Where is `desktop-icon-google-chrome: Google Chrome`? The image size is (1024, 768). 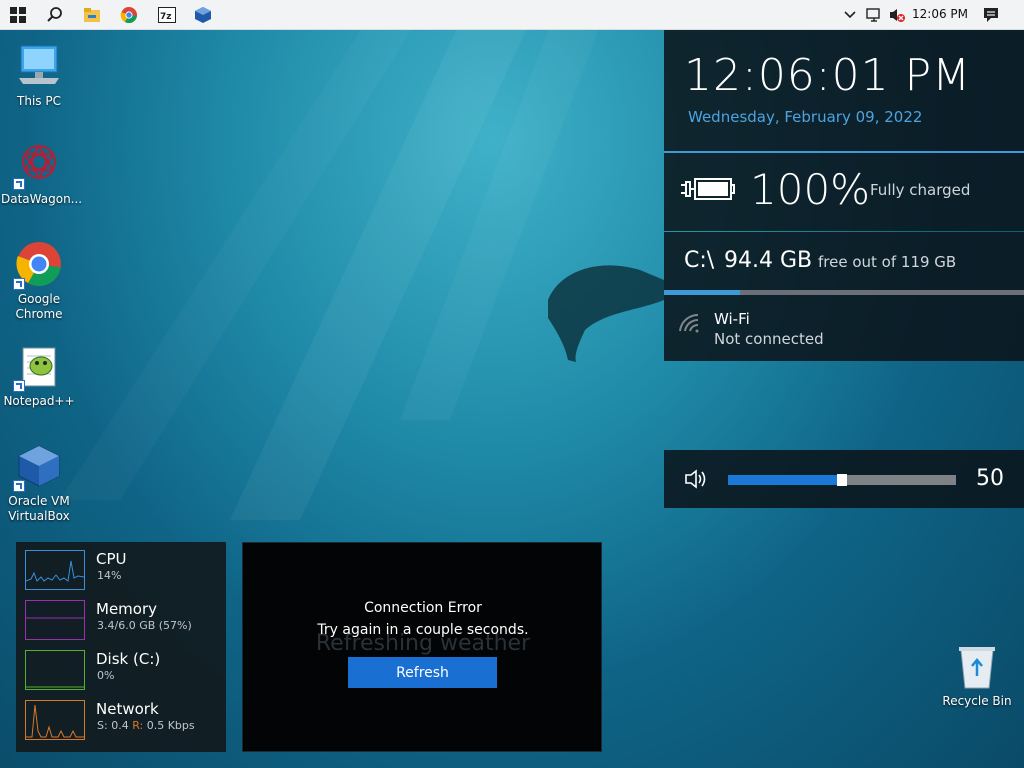
desktop-icon-google-chrome: Google Chrome is located at coordinates (39, 281).